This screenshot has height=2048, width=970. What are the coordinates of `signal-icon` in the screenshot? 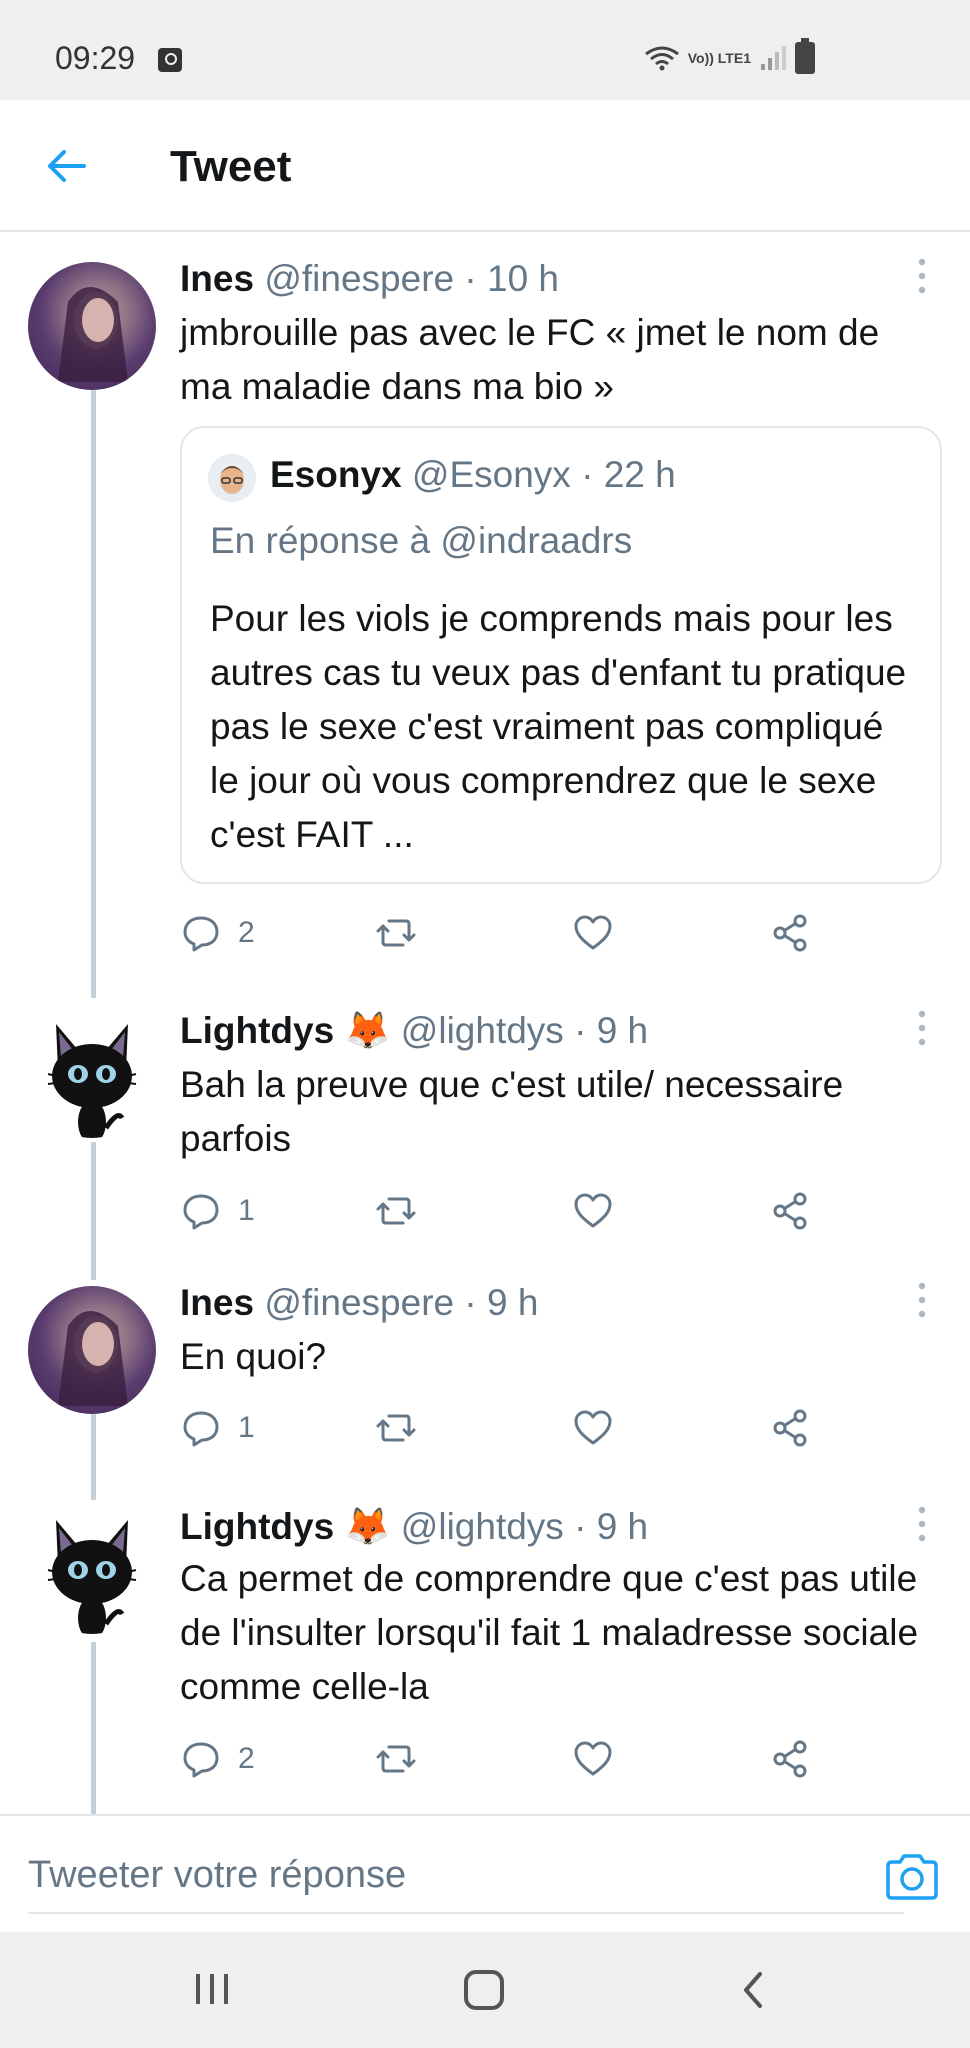 It's located at (773, 58).